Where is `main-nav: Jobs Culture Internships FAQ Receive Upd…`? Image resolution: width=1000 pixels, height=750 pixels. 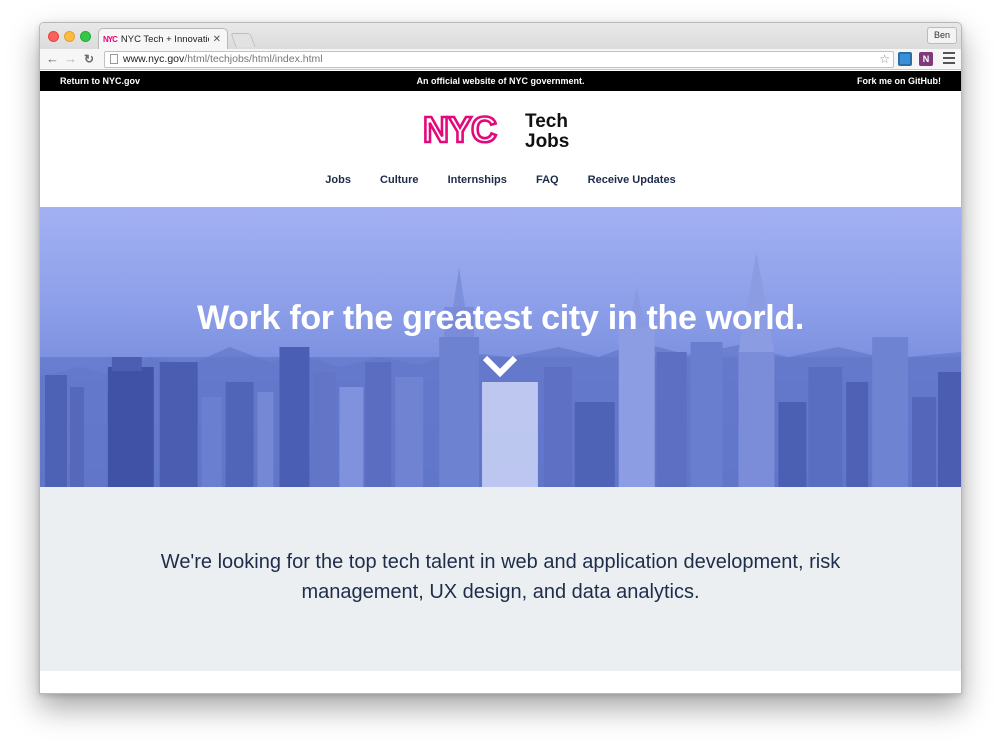 main-nav: Jobs Culture Internships FAQ Receive Upd… is located at coordinates (500, 180).